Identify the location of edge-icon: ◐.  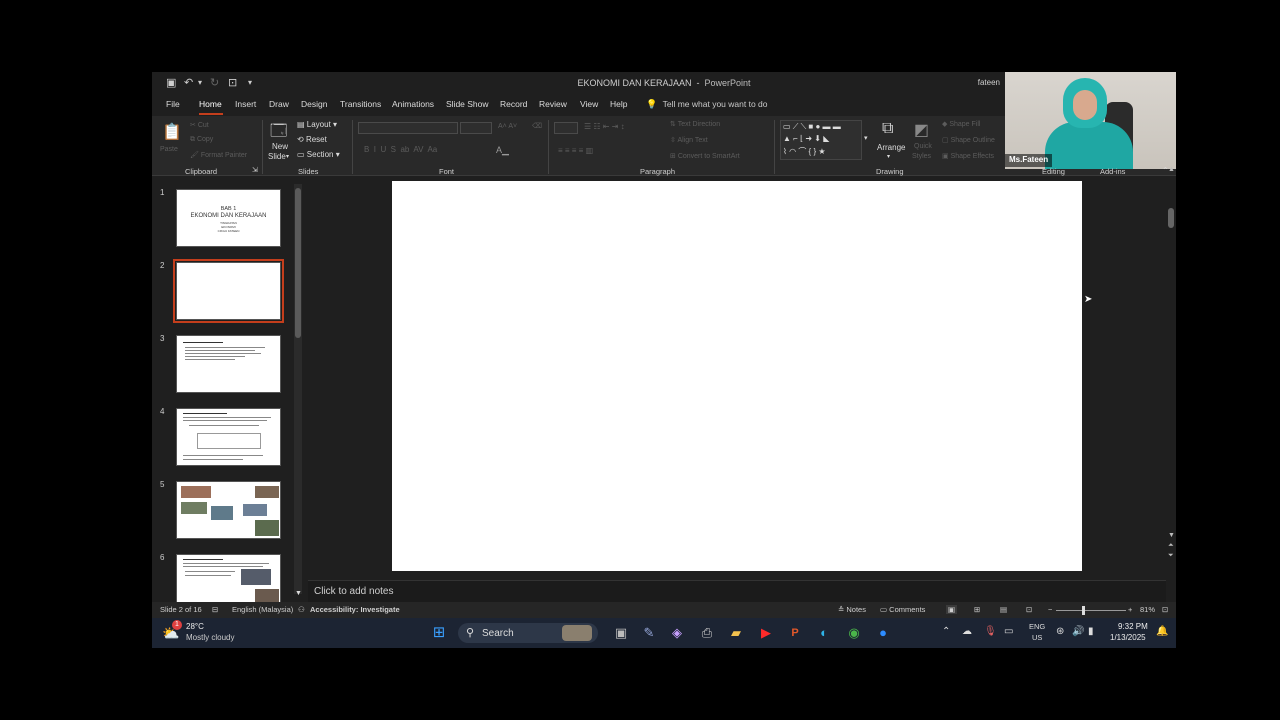
(824, 633).